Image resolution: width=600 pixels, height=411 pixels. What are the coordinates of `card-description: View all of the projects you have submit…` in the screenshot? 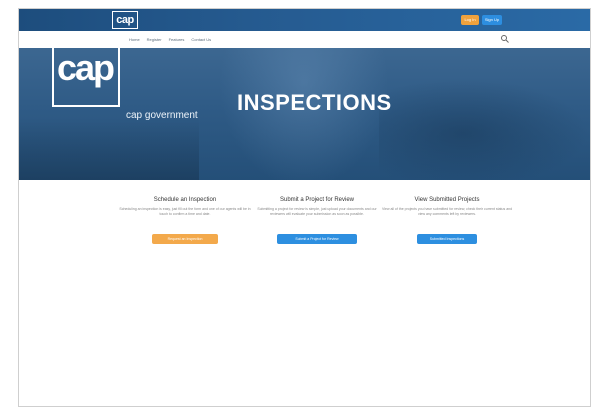 It's located at (447, 211).